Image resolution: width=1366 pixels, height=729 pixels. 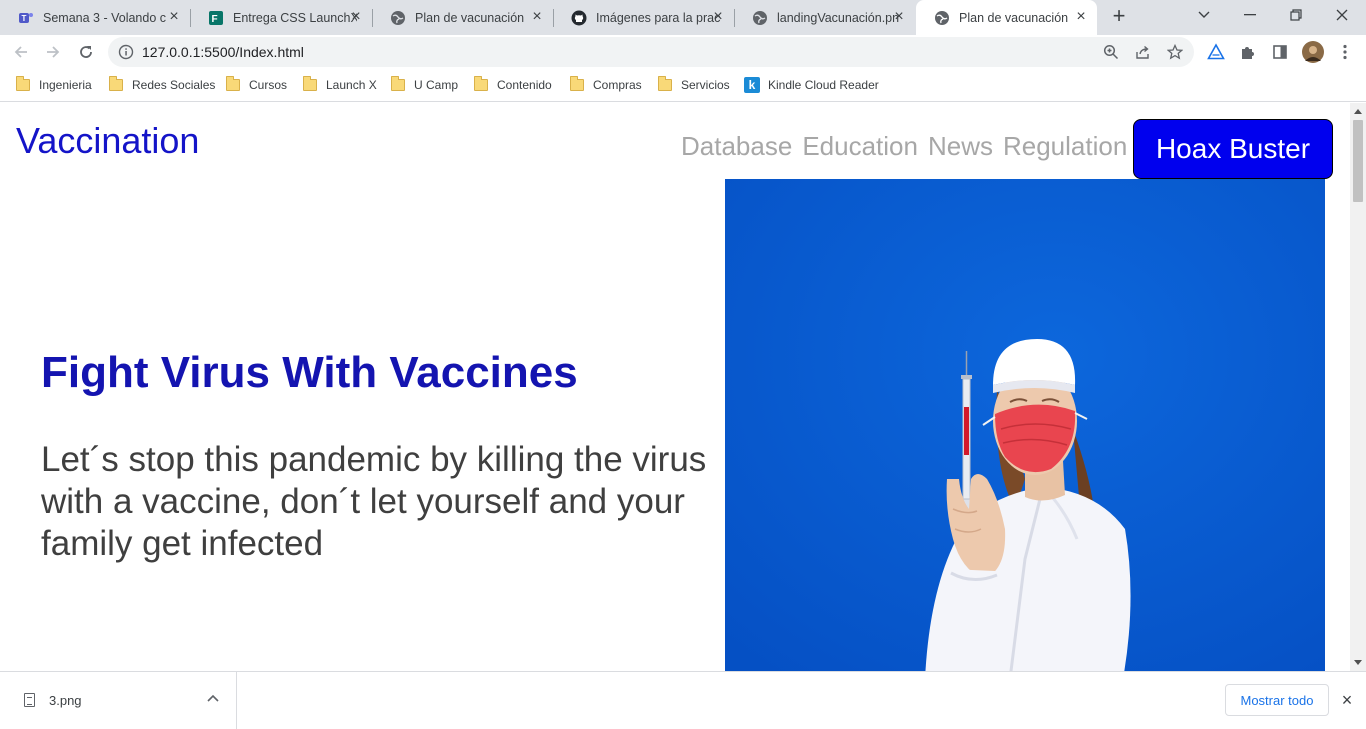 I want to click on bookmark-contenido: Contenido, so click(x=513, y=85).